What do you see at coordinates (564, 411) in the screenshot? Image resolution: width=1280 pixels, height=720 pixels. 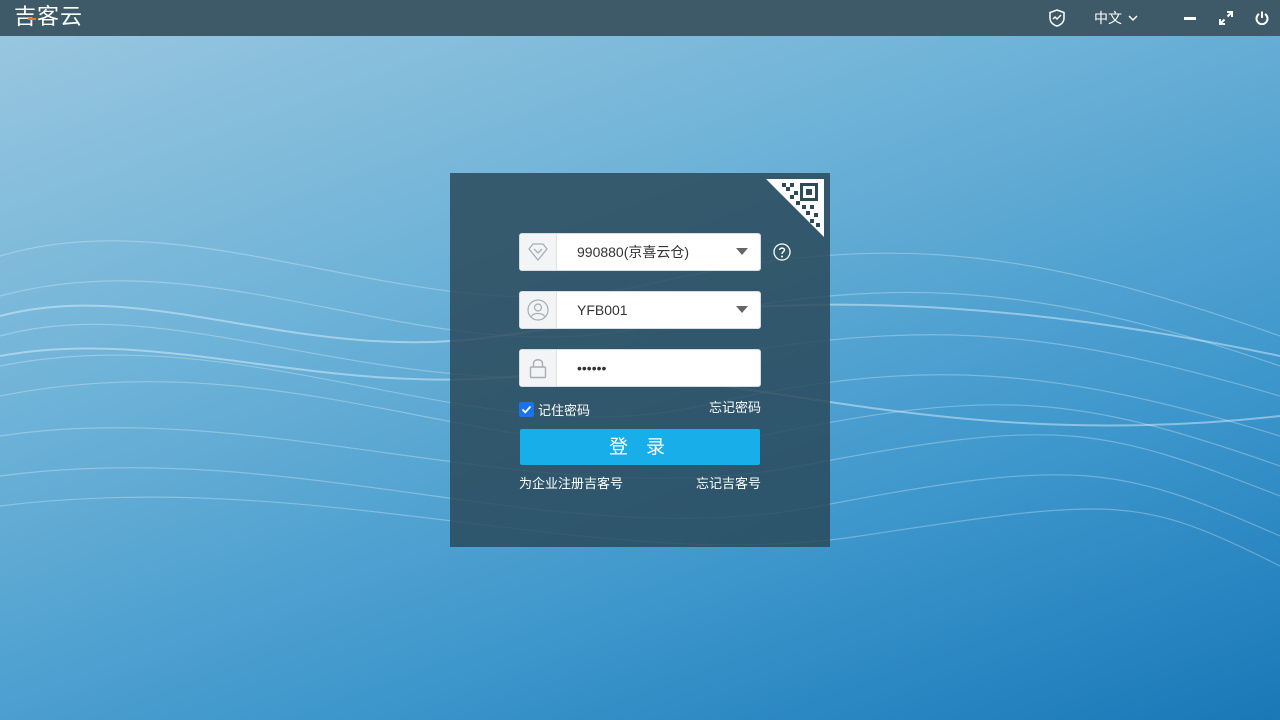 I see `remember-label: 记住密码` at bounding box center [564, 411].